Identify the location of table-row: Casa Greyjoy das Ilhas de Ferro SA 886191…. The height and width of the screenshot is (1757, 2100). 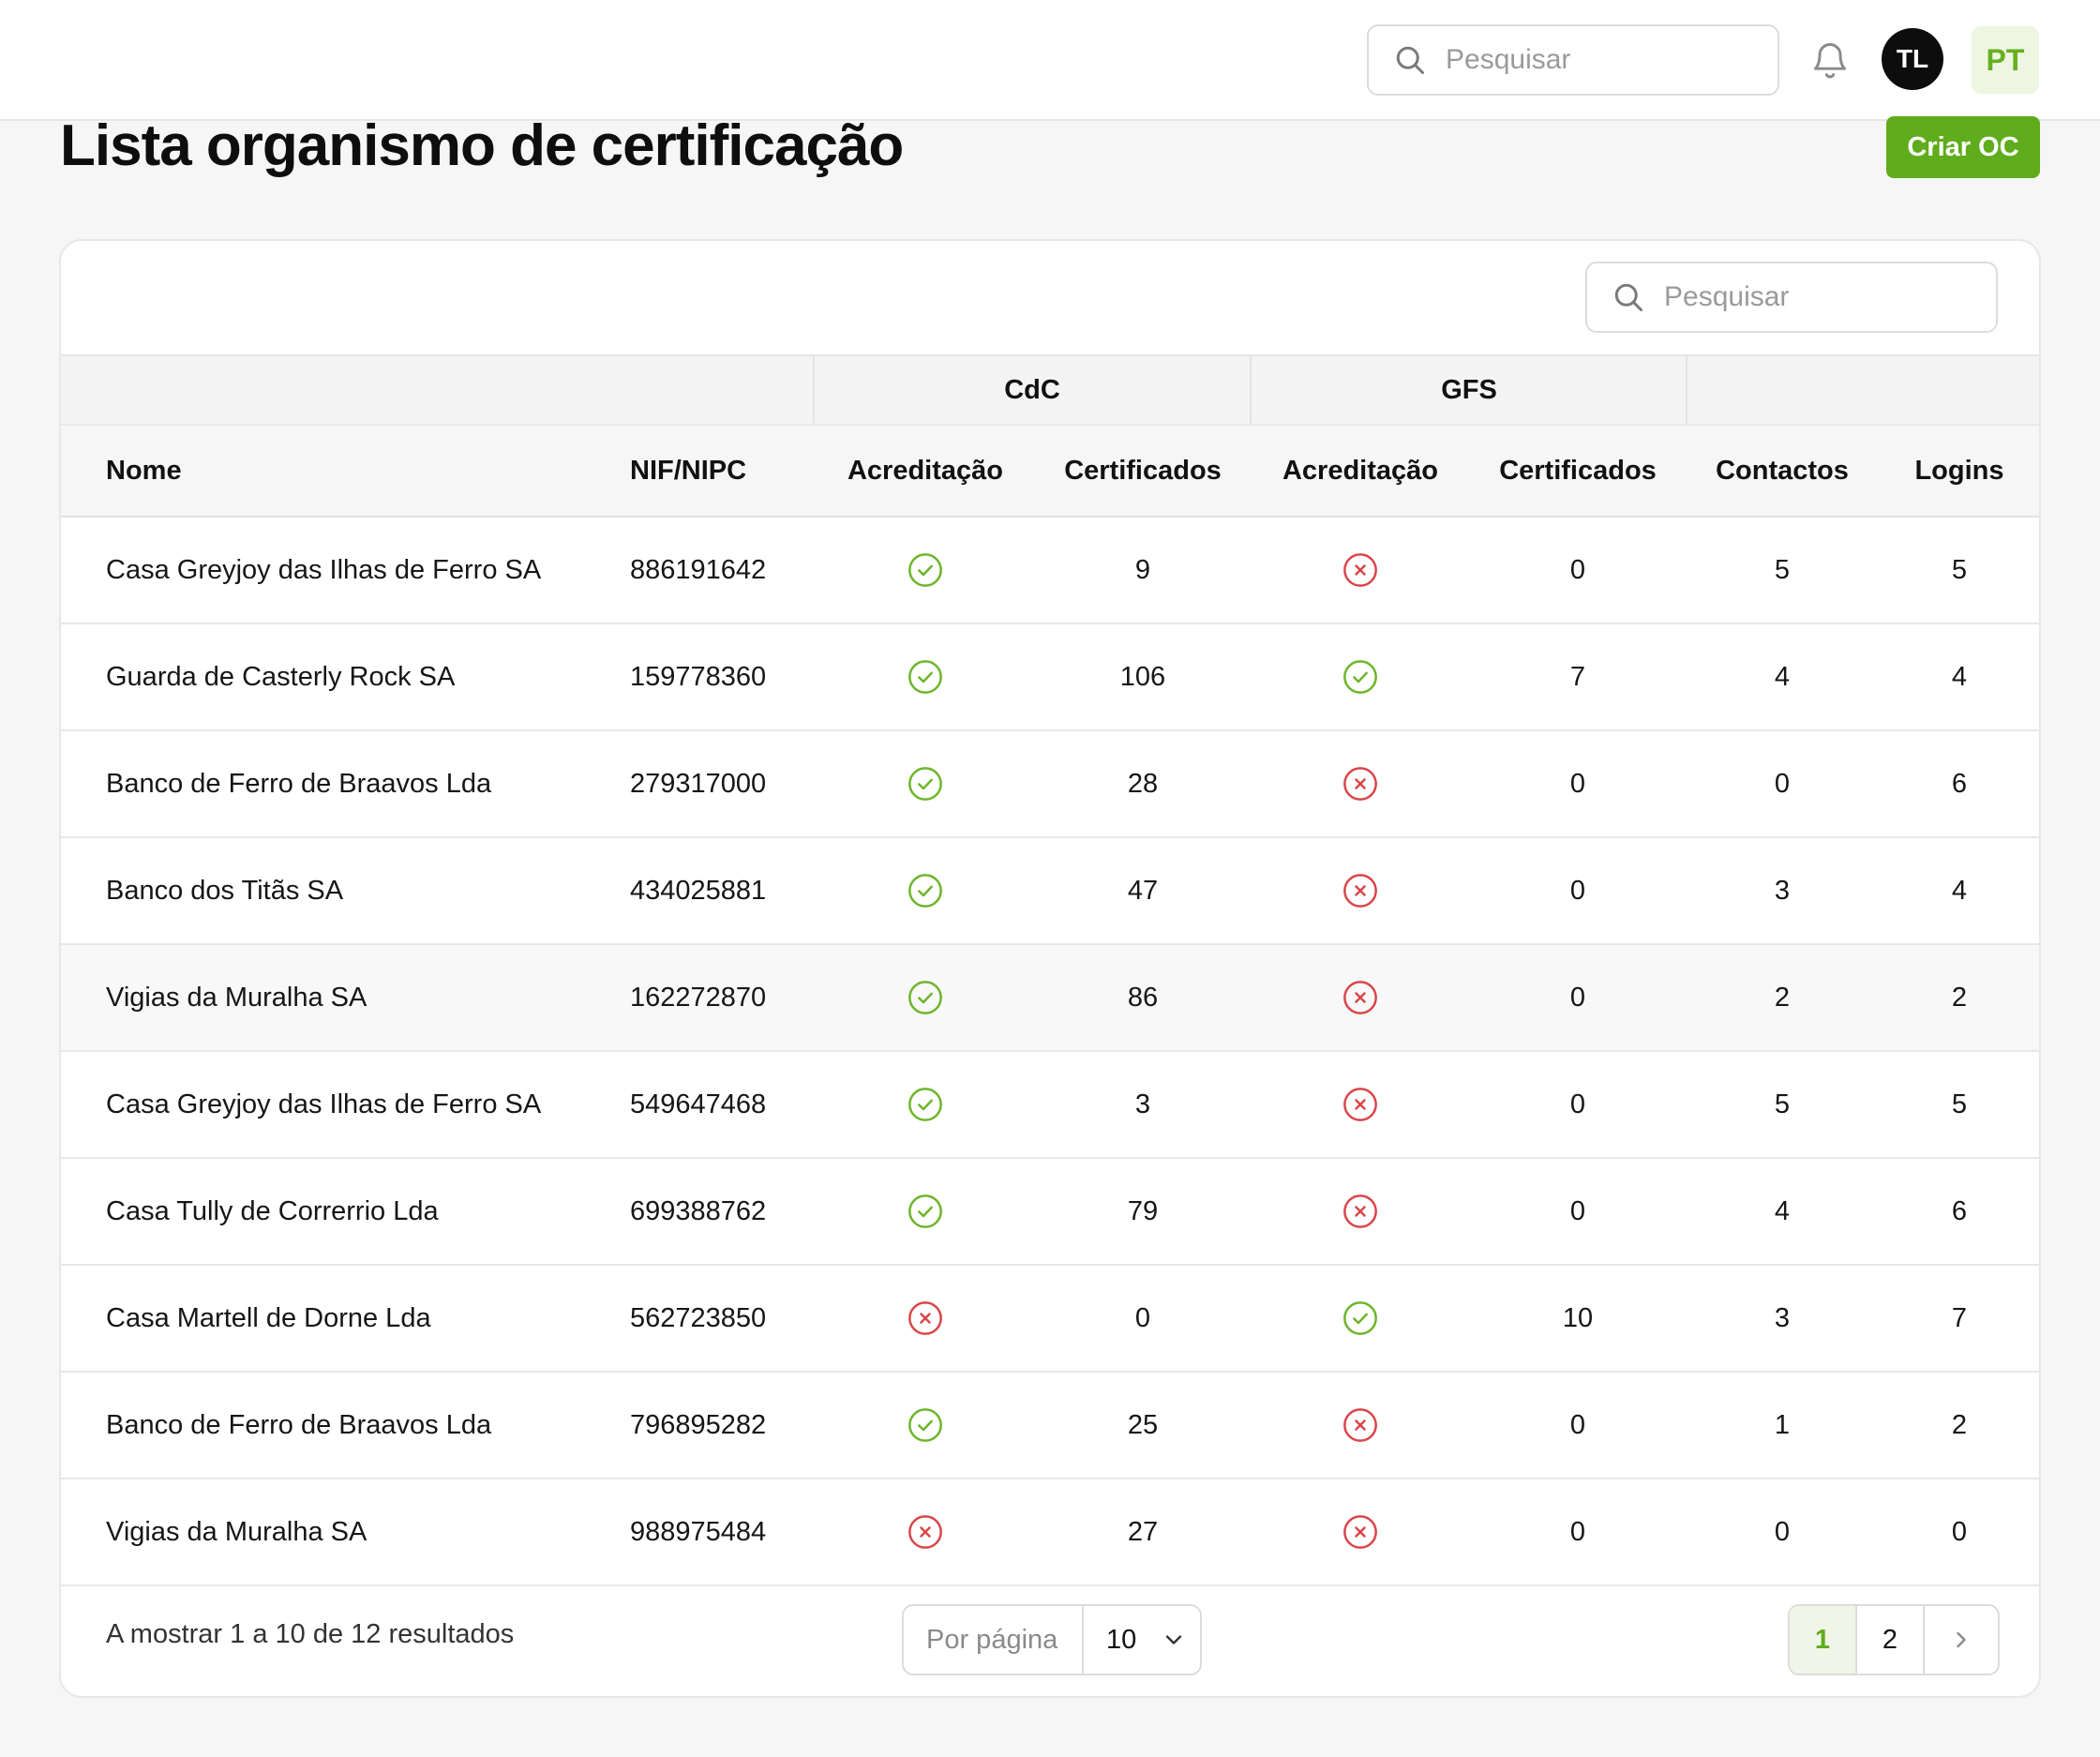
(1050, 571).